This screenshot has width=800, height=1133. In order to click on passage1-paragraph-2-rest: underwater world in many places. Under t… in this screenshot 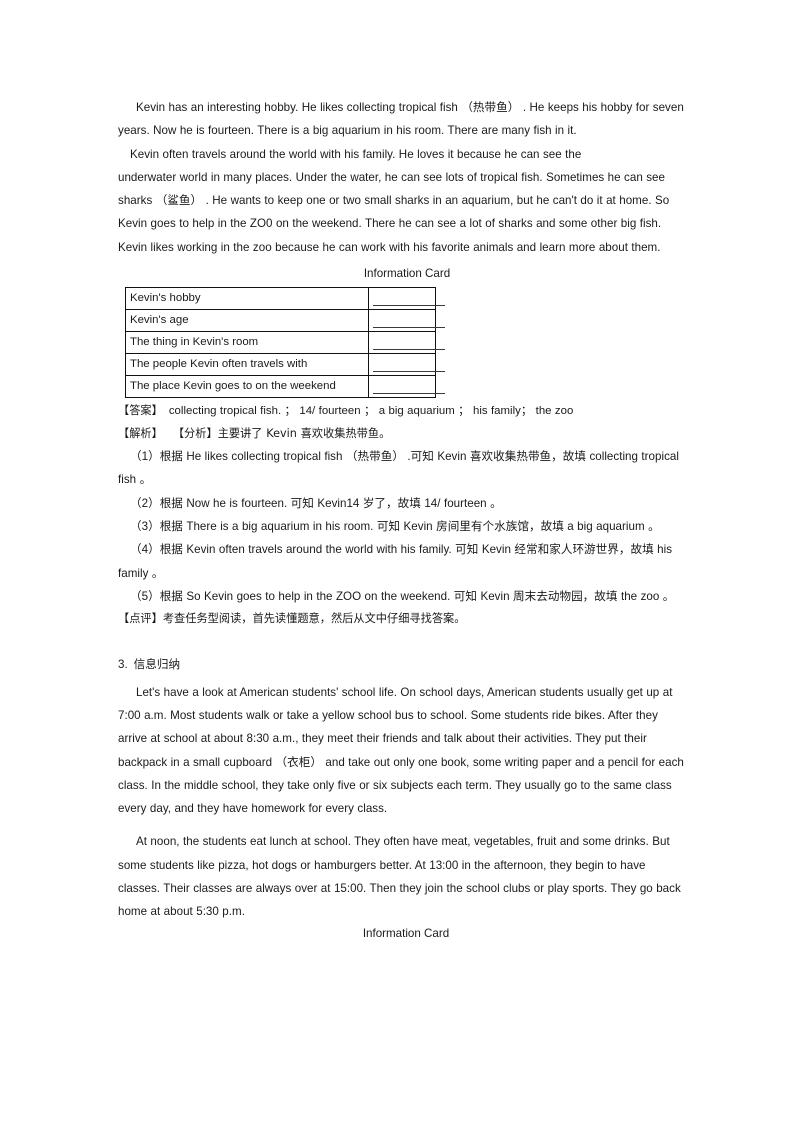, I will do `click(394, 212)`.